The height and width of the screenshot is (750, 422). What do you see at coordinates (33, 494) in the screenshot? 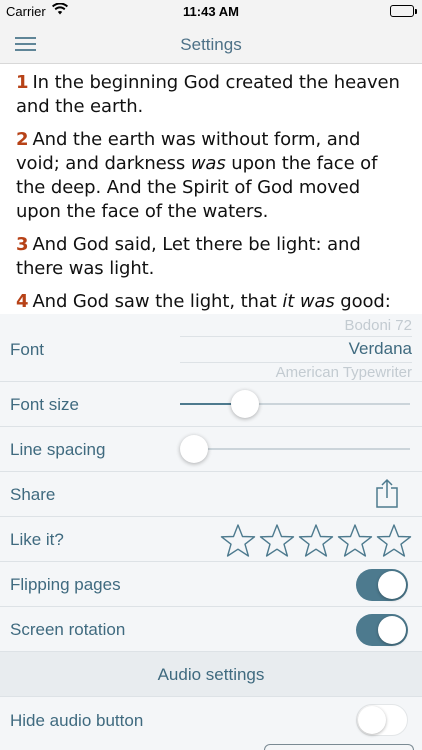
I see `share-label: Share` at bounding box center [33, 494].